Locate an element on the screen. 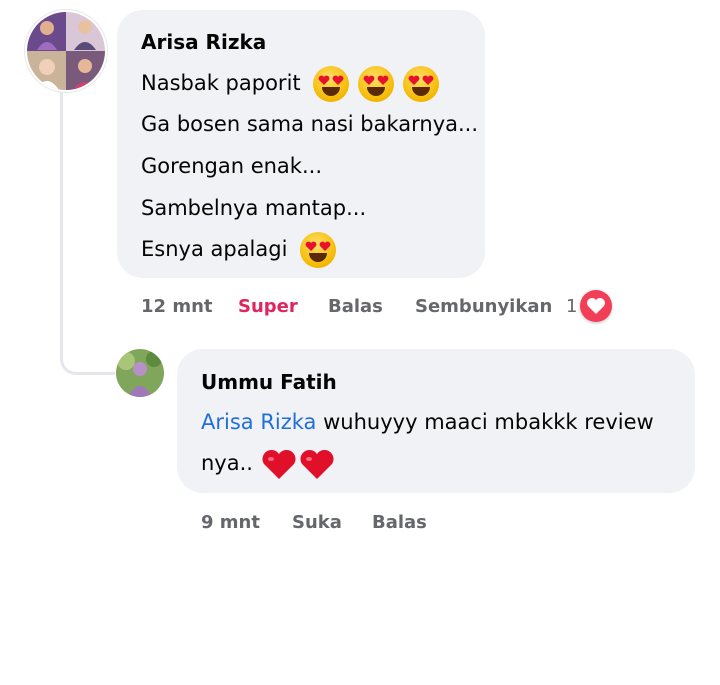 The height and width of the screenshot is (685, 720). comment-author: Arisa Rizka is located at coordinates (203, 42).